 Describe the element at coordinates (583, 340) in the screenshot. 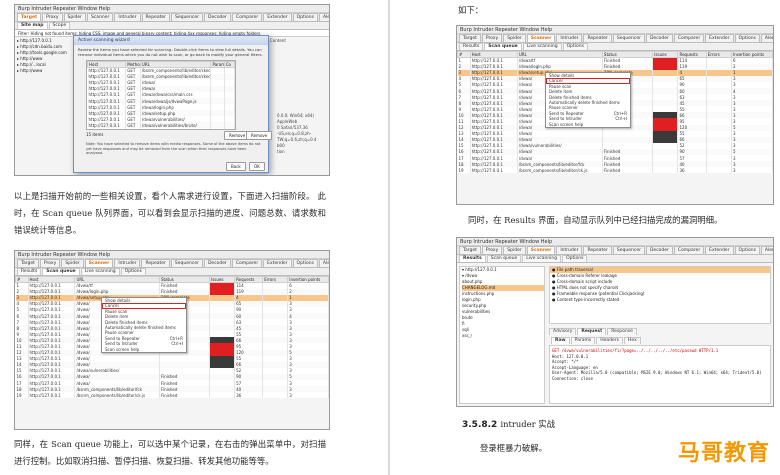

I see `tab-params: Params` at that location.